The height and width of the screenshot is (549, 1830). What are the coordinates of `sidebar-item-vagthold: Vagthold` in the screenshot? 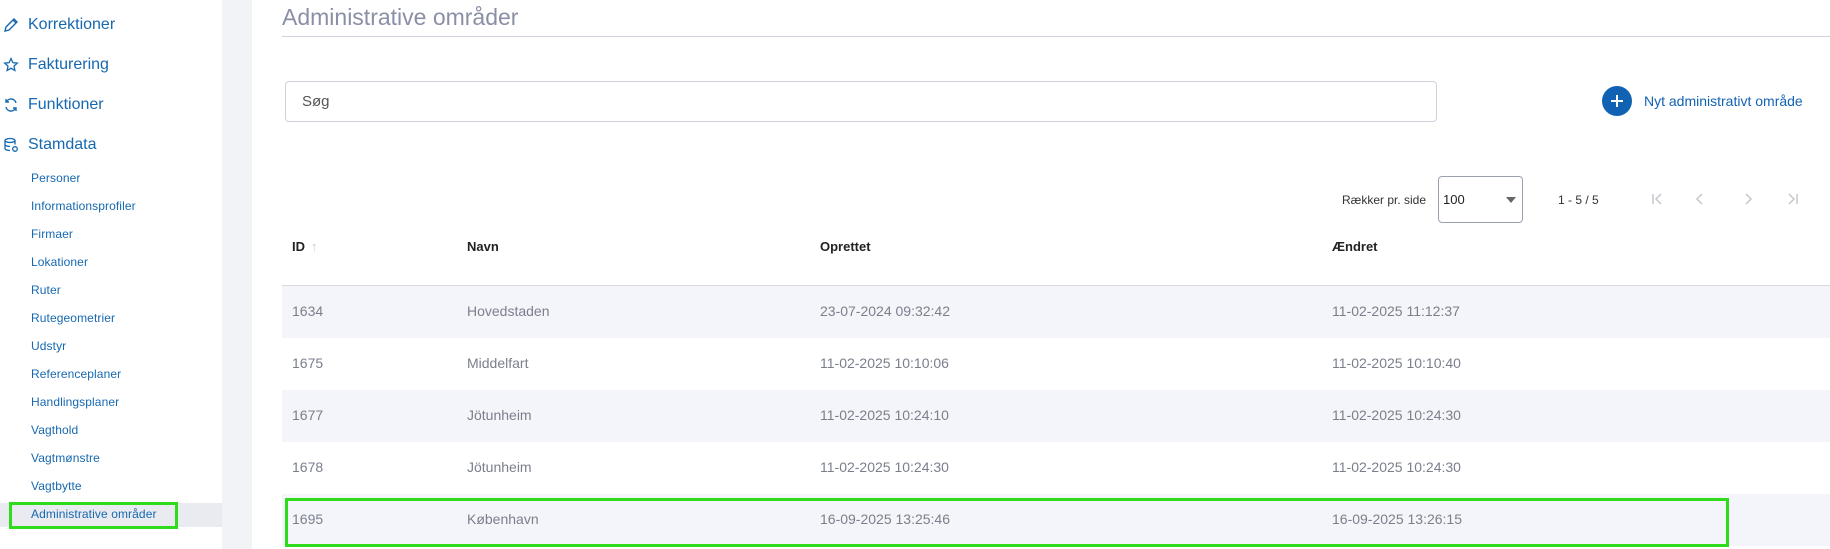 It's located at (54, 430).